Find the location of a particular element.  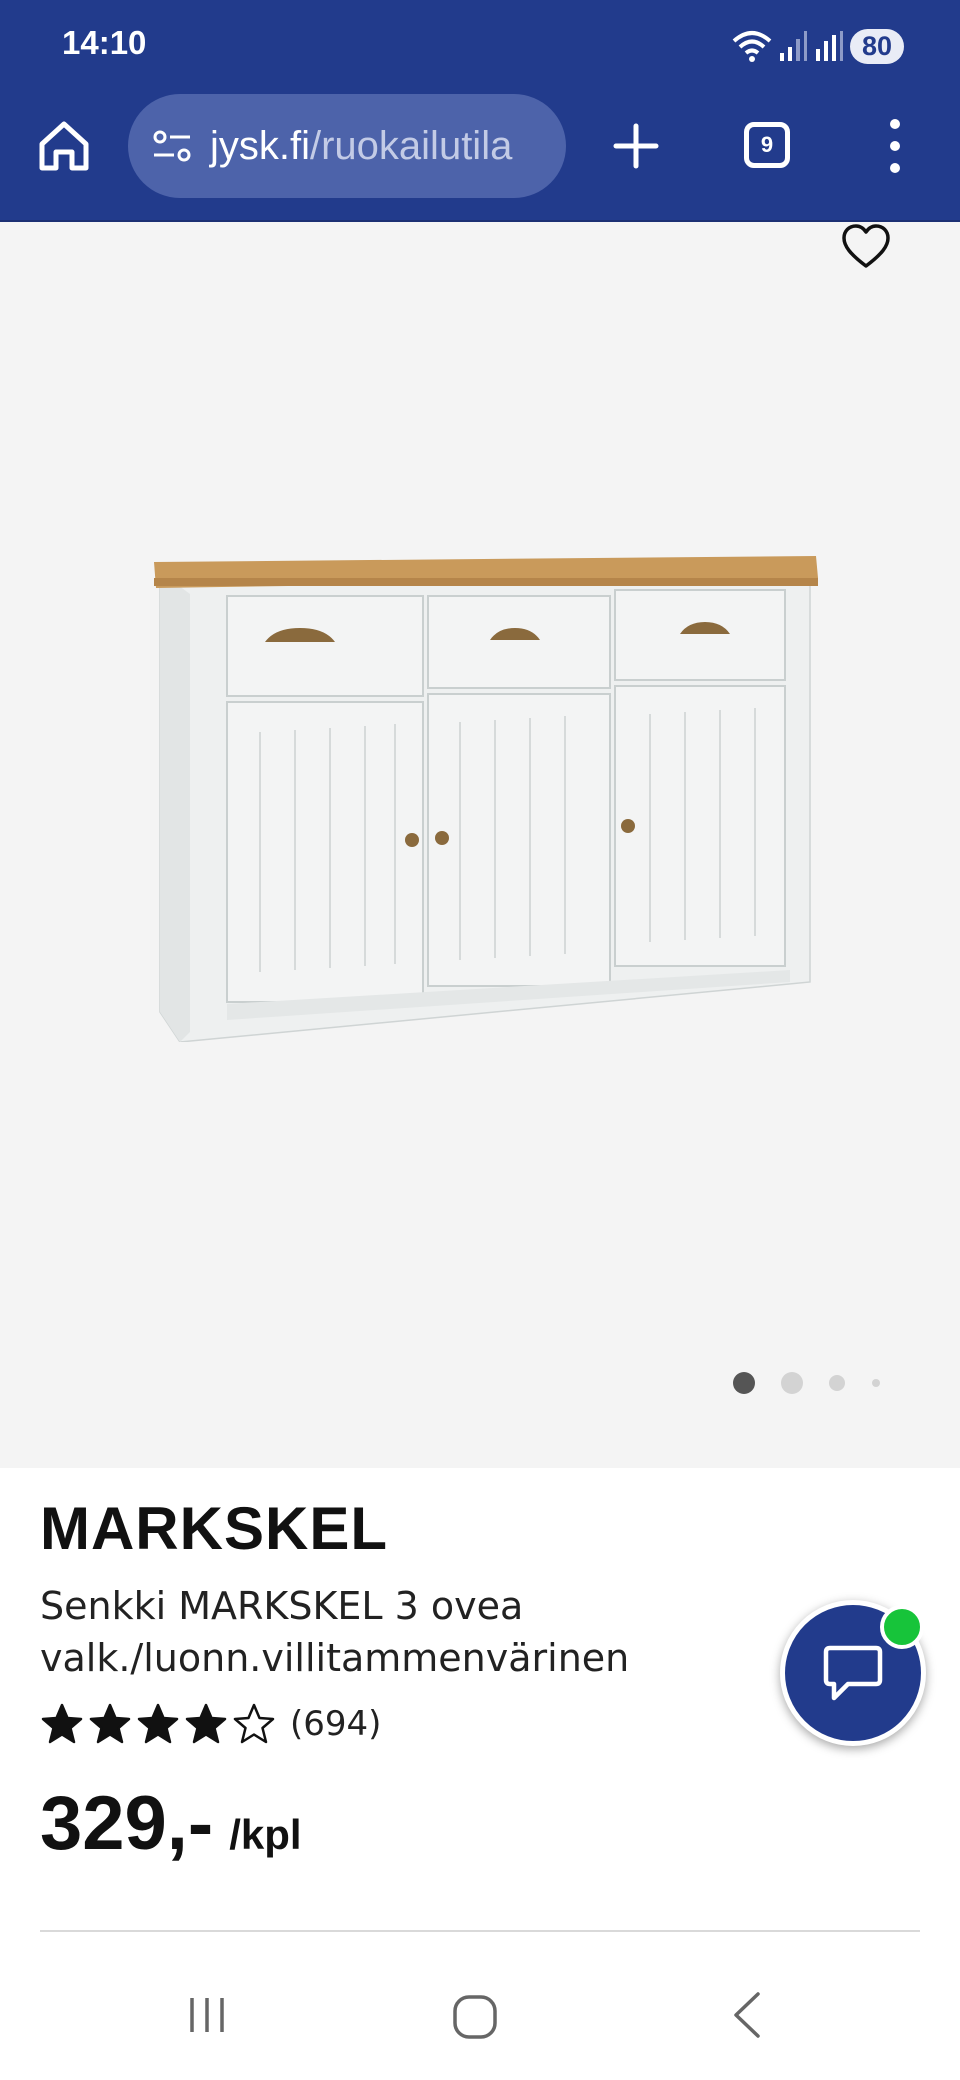

product-rating: (694) is located at coordinates (210, 1724).